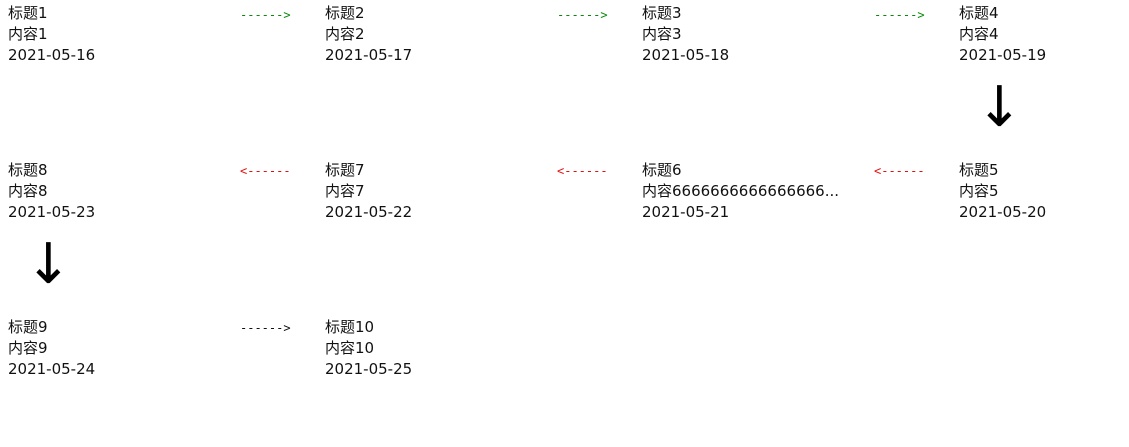 This screenshot has width=1129, height=447. What do you see at coordinates (52, 212) in the screenshot?
I see `card-date: 2021-05-23` at bounding box center [52, 212].